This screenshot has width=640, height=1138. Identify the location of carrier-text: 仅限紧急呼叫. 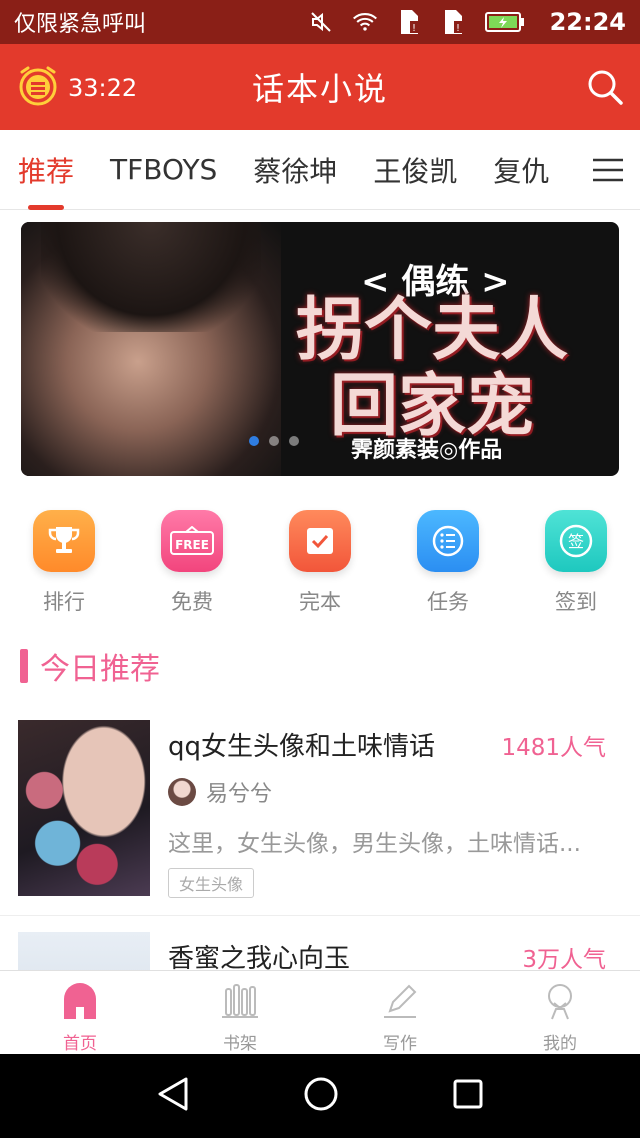
(80, 24).